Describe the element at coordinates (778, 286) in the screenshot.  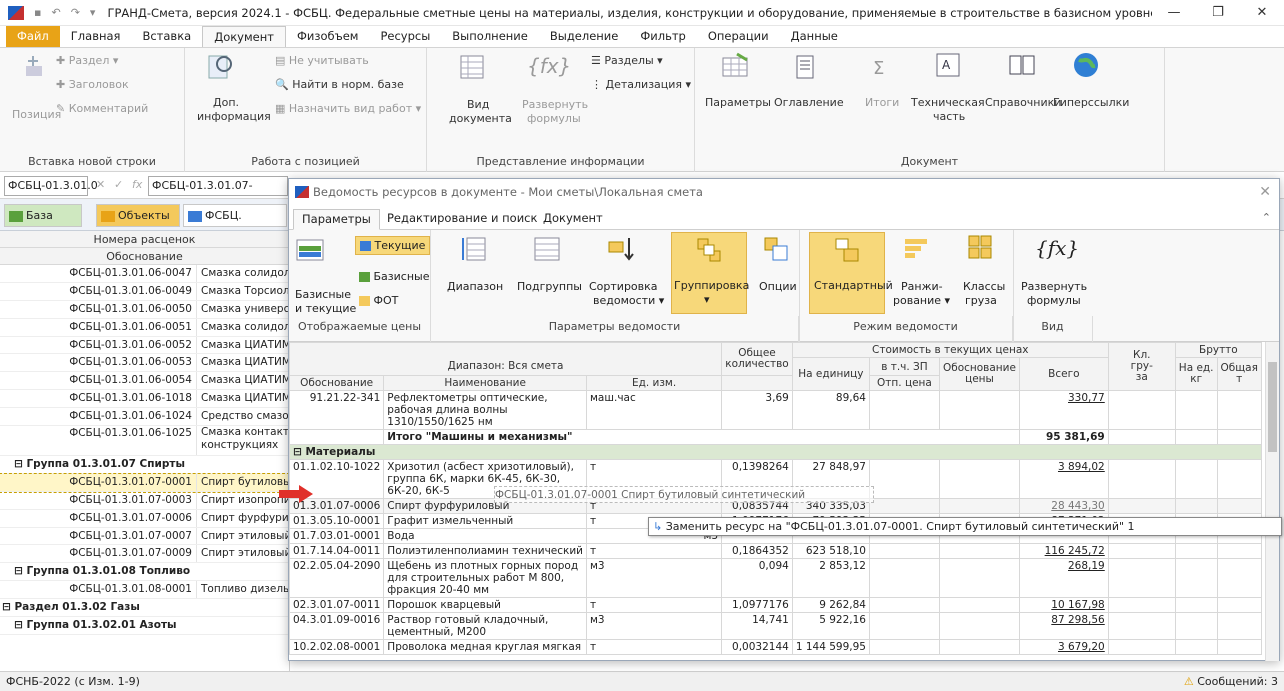
I see `options-button: Опции` at that location.